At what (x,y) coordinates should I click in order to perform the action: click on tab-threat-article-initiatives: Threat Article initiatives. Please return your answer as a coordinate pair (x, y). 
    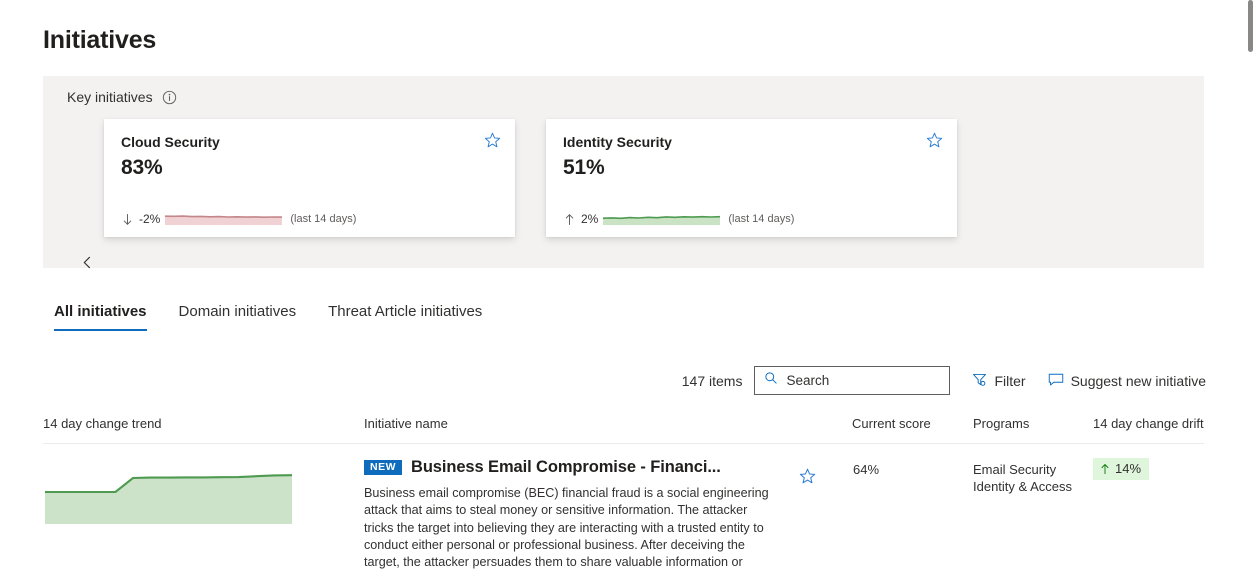
    Looking at the image, I should click on (405, 317).